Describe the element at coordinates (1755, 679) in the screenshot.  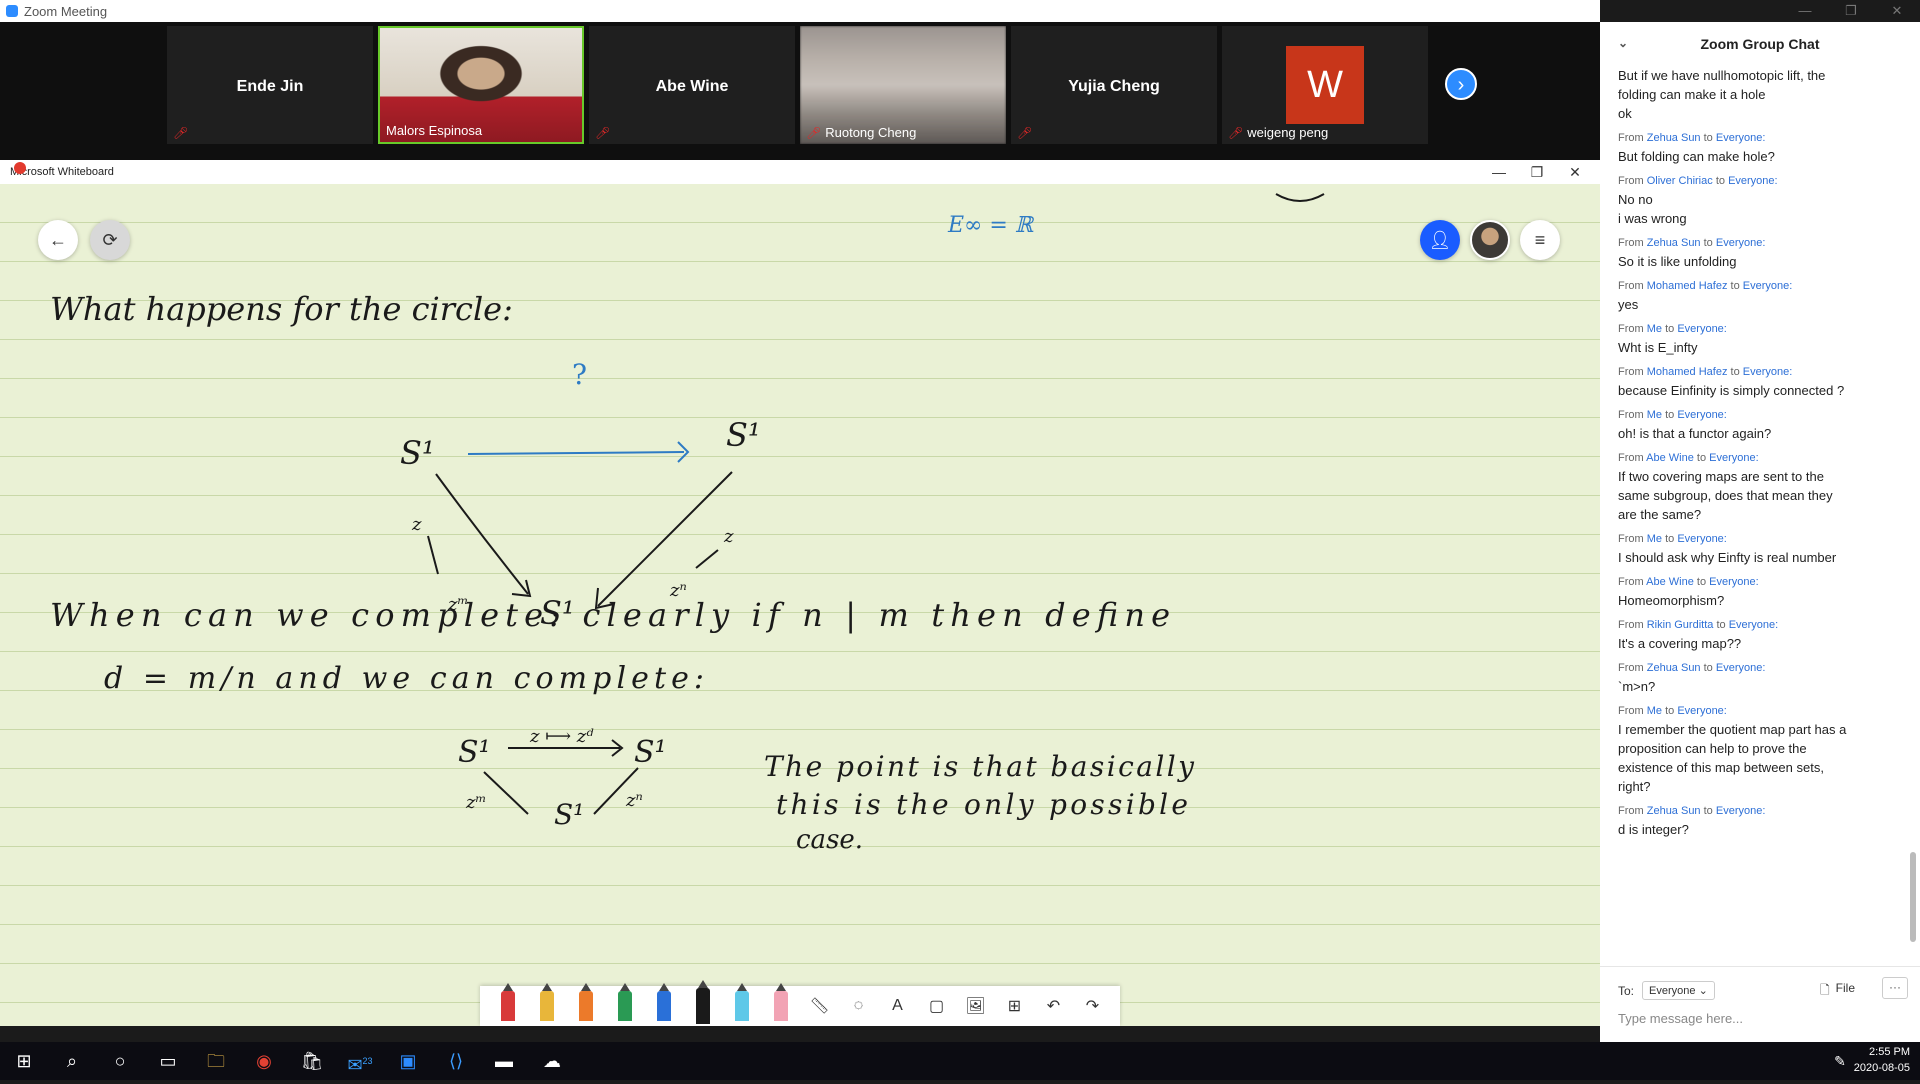
I see `chat-message: From Zehua Sun to Everyone: `m>n?` at that location.